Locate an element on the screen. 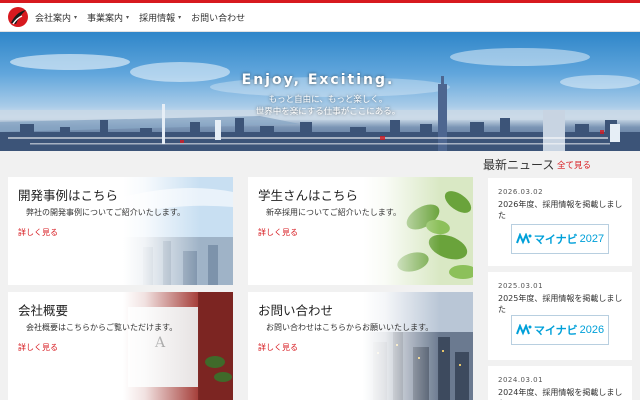  company-logo-icon is located at coordinates (18, 17).